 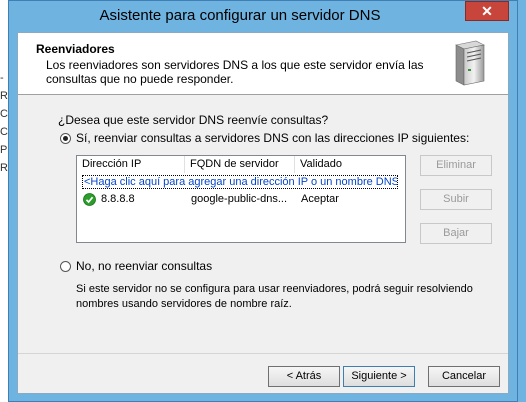 I want to click on row-ip: 8.8.8.8, so click(x=118, y=199).